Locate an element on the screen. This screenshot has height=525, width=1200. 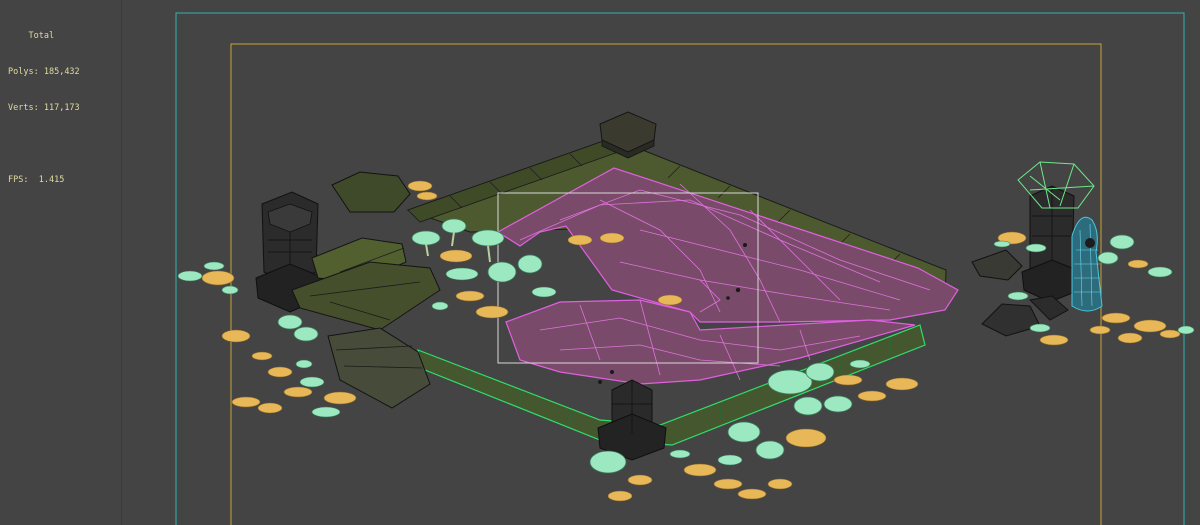
stone-pillar-front is located at coordinates (632, 420).